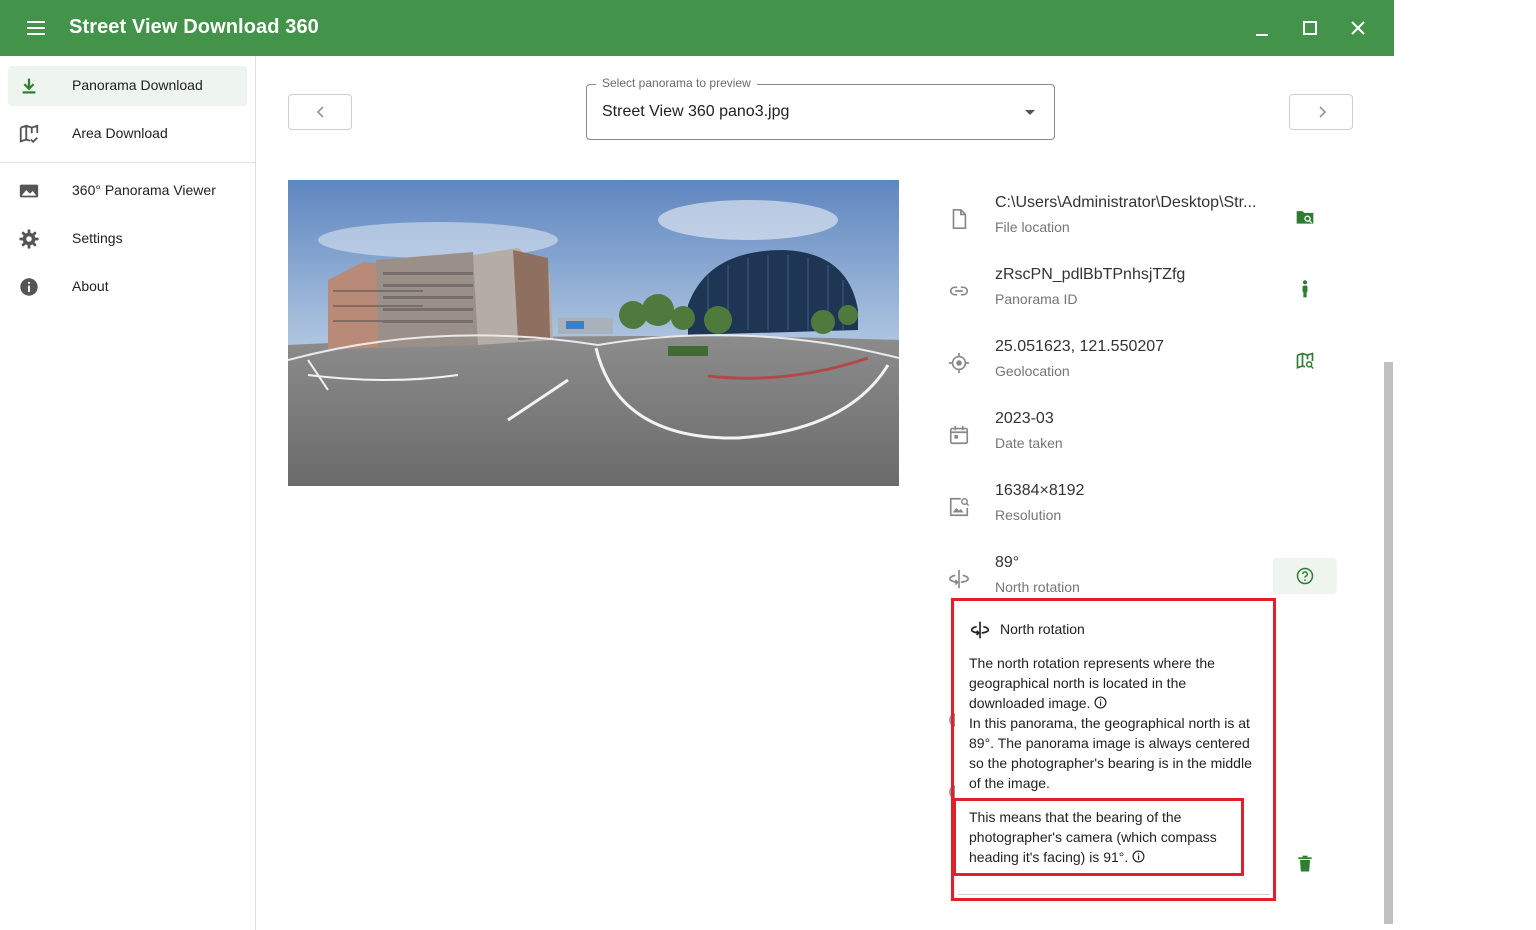 The height and width of the screenshot is (930, 1536). I want to click on resolution-value: 16384×8192, so click(1040, 490).